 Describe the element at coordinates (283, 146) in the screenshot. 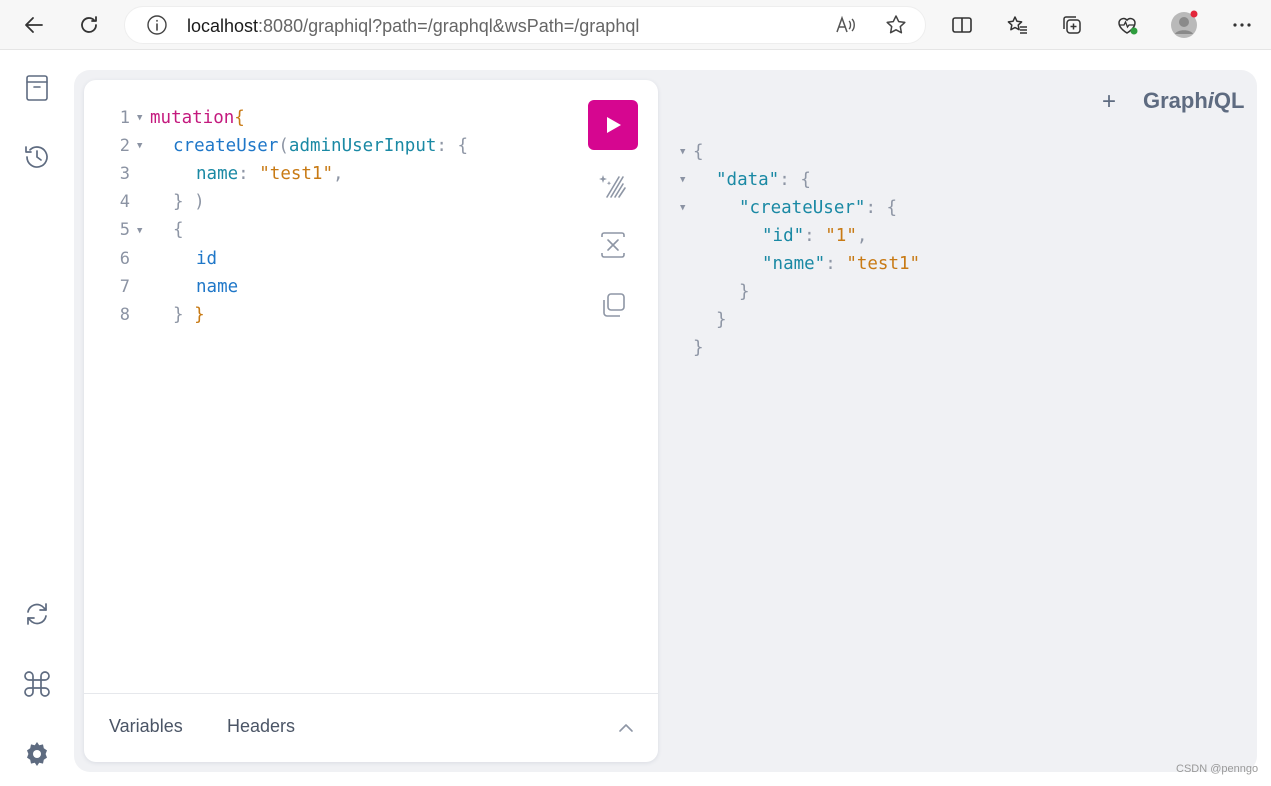

I see `paren: (` at that location.